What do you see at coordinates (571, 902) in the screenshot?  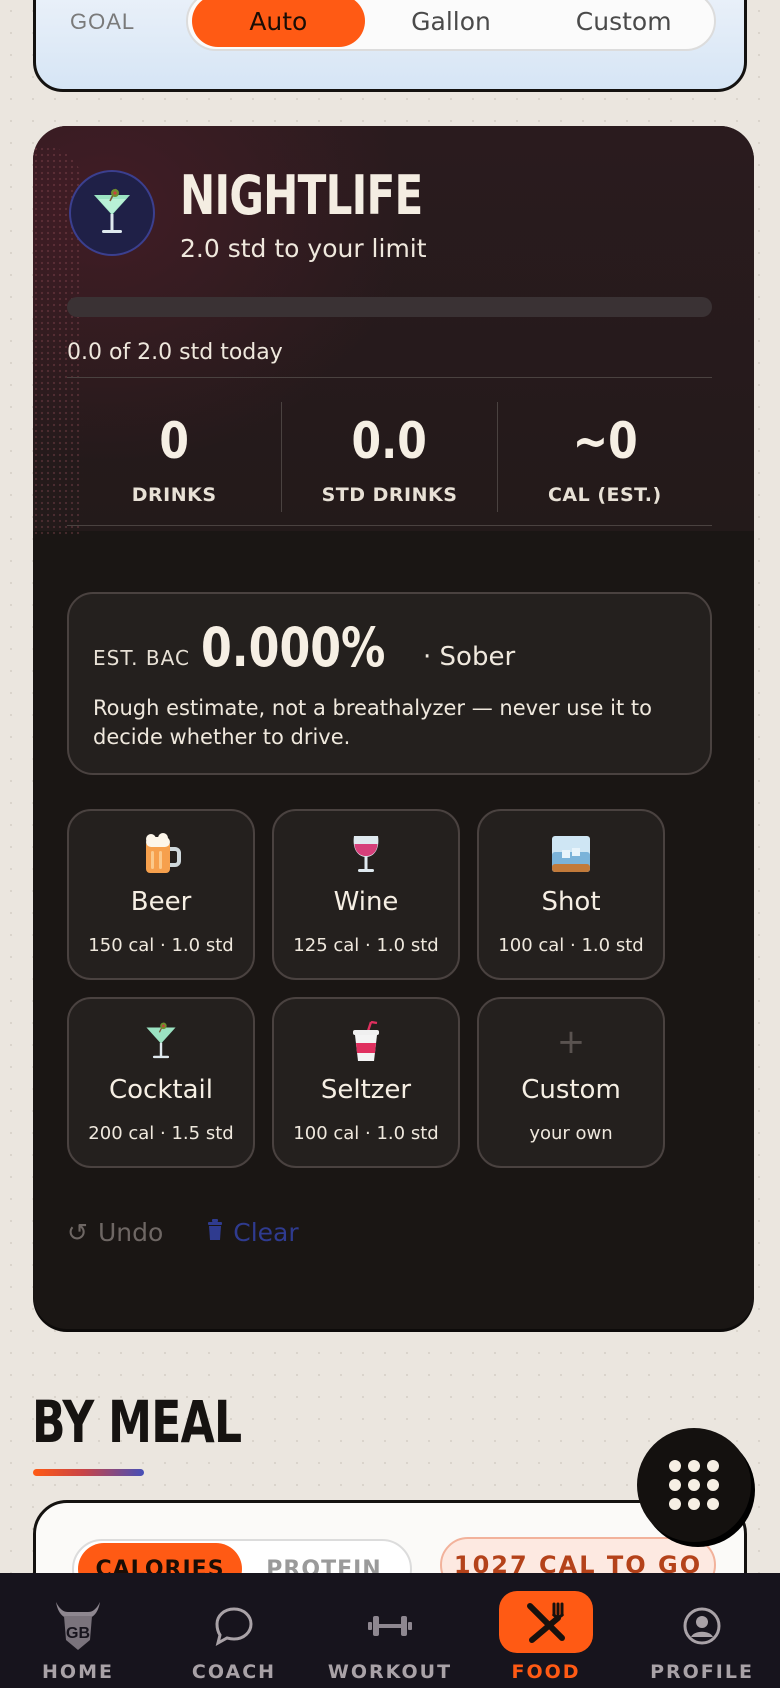 I see `drink-name: Shot` at bounding box center [571, 902].